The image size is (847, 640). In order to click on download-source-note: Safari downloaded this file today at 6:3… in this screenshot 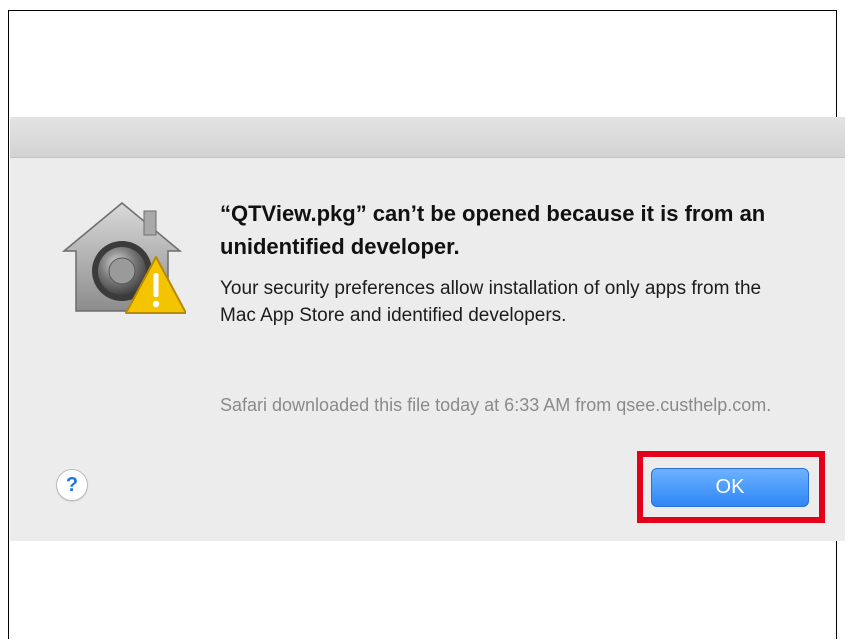, I will do `click(496, 405)`.